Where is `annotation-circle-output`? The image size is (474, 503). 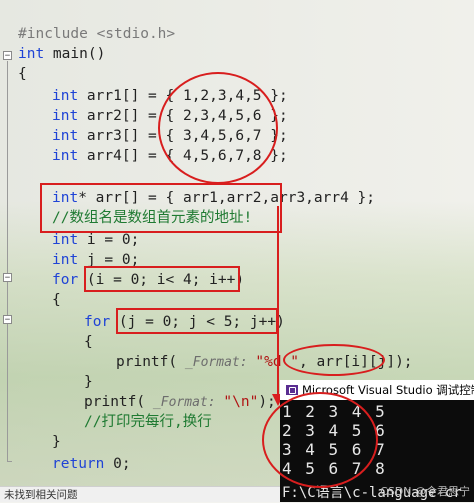
annotation-circle-output is located at coordinates (320, 440).